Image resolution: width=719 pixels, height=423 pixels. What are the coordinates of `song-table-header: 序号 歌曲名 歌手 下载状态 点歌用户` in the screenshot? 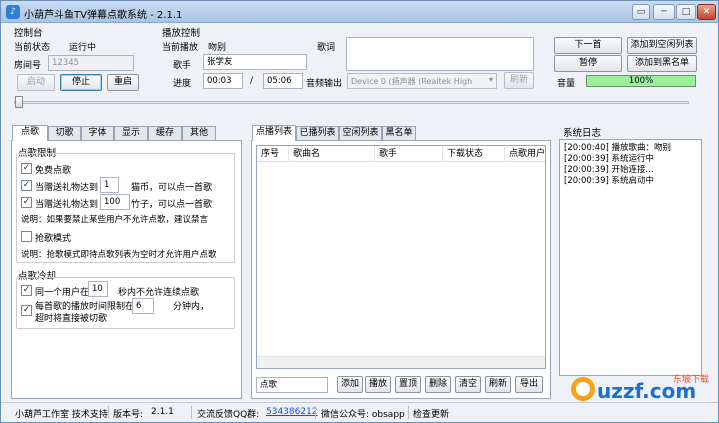 It's located at (401, 154).